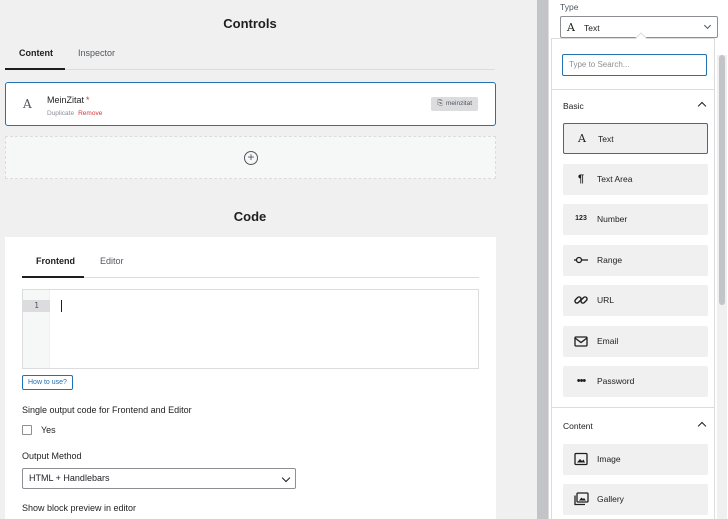 Image resolution: width=728 pixels, height=519 pixels. I want to click on image-icon, so click(581, 459).